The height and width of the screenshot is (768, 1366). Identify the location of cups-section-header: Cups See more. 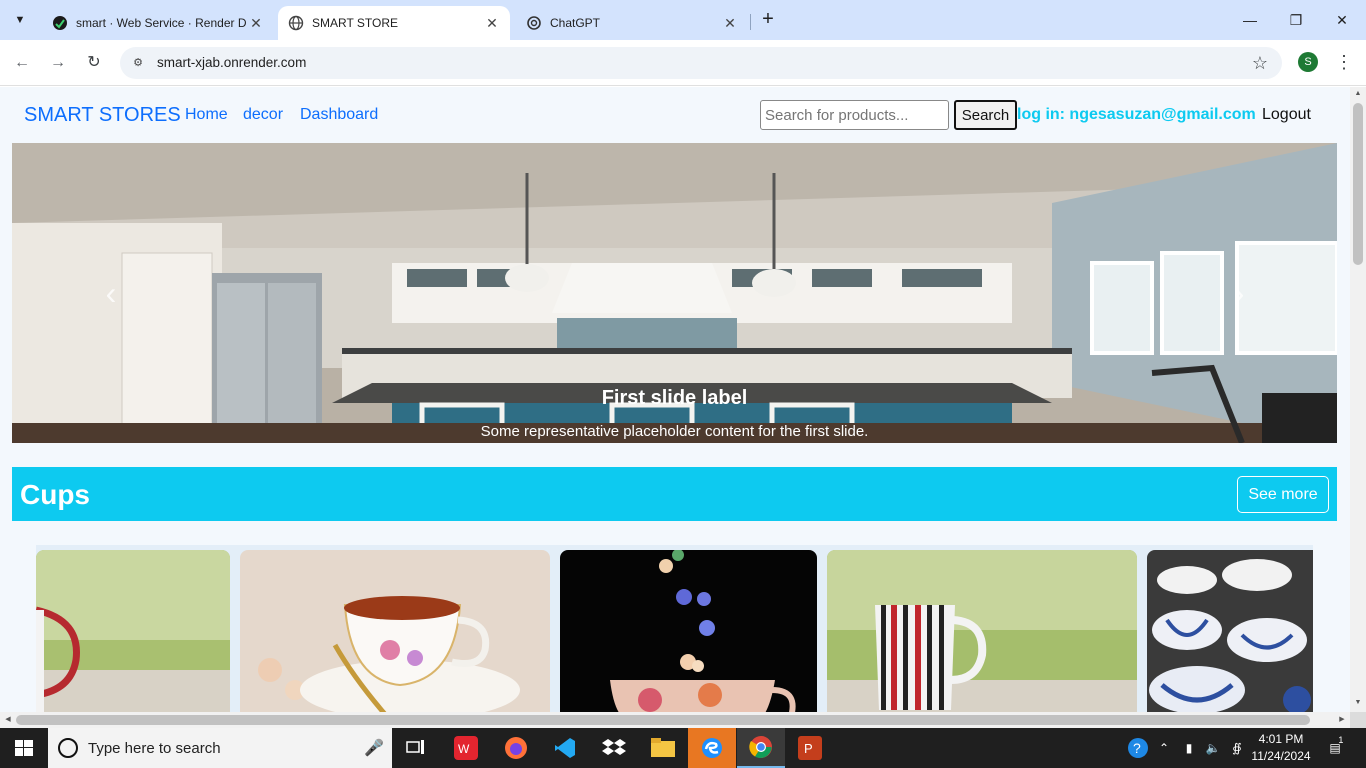
(674, 494).